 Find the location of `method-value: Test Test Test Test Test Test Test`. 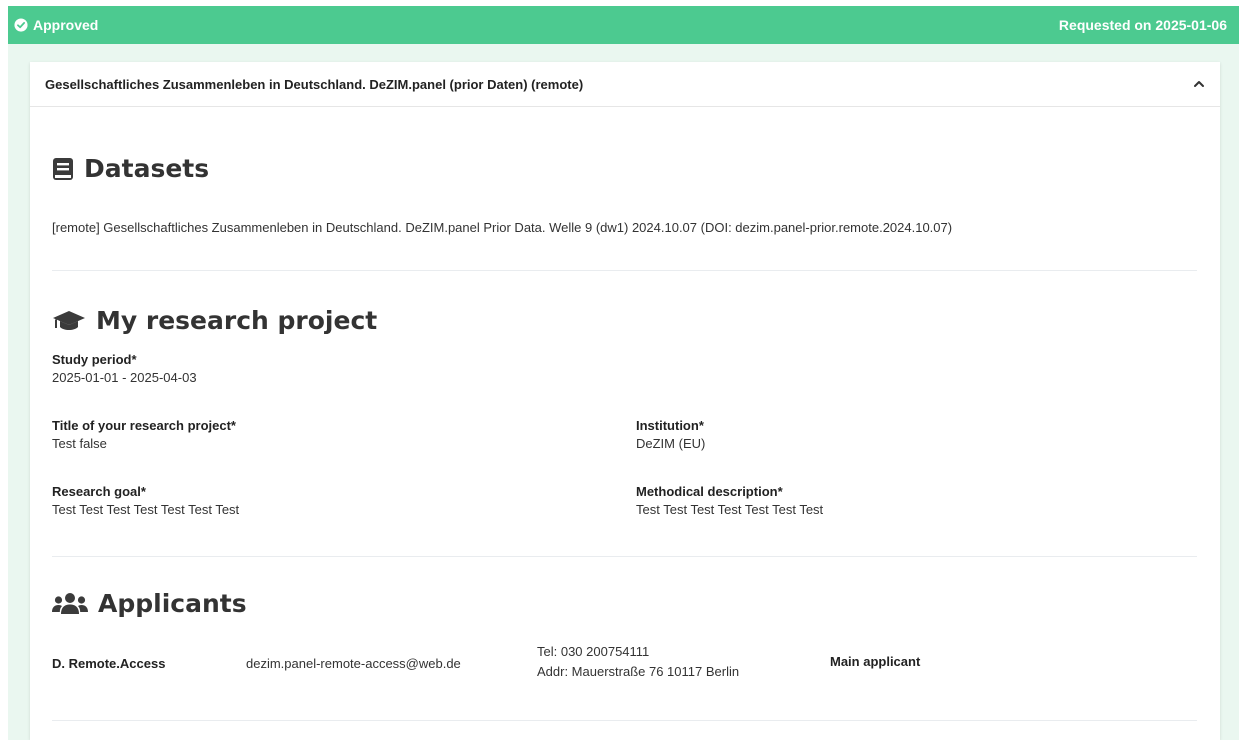

method-value: Test Test Test Test Test Test Test is located at coordinates (730, 509).